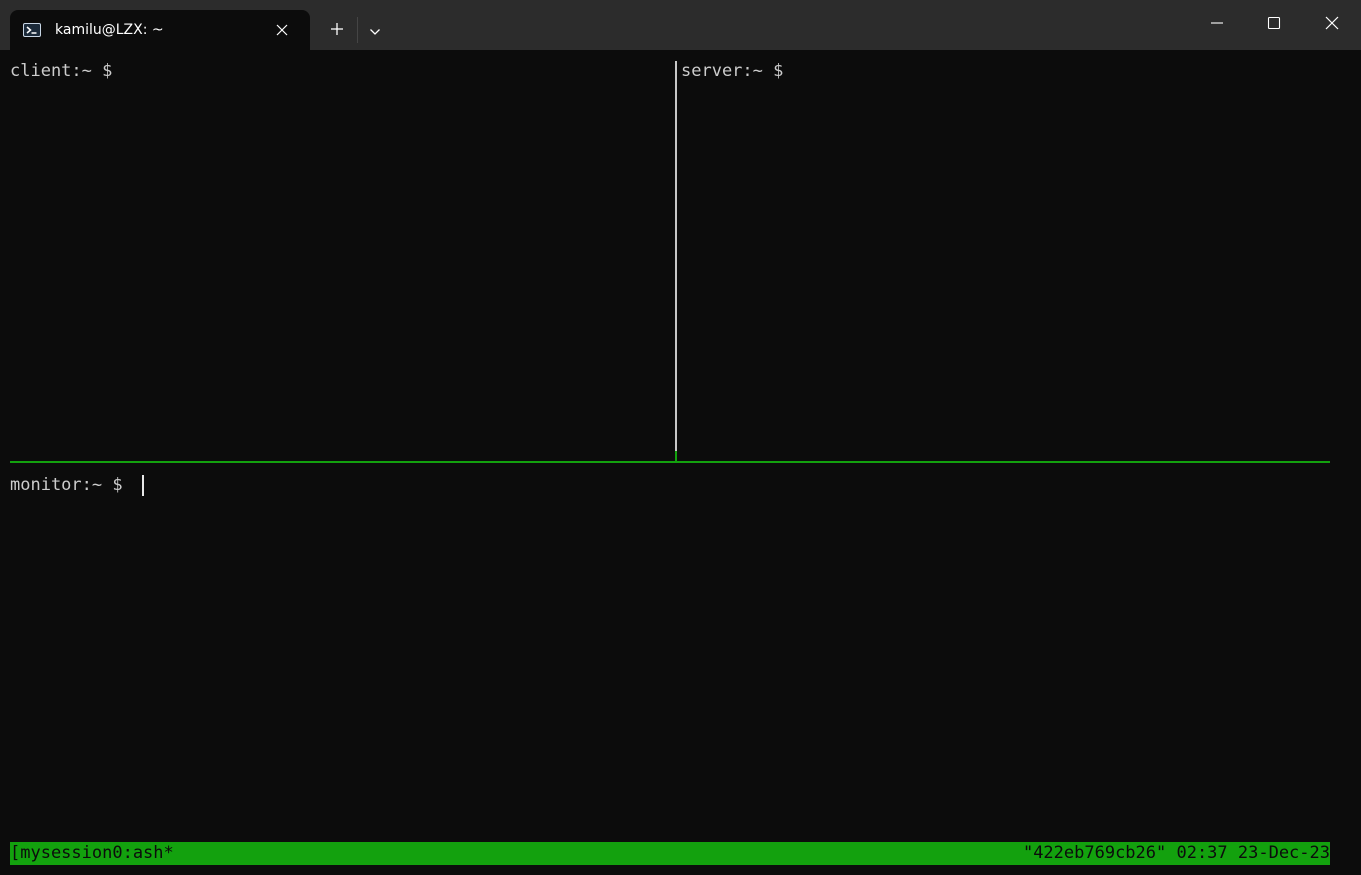  I want to click on vertical-pane-divider, so click(676, 256).